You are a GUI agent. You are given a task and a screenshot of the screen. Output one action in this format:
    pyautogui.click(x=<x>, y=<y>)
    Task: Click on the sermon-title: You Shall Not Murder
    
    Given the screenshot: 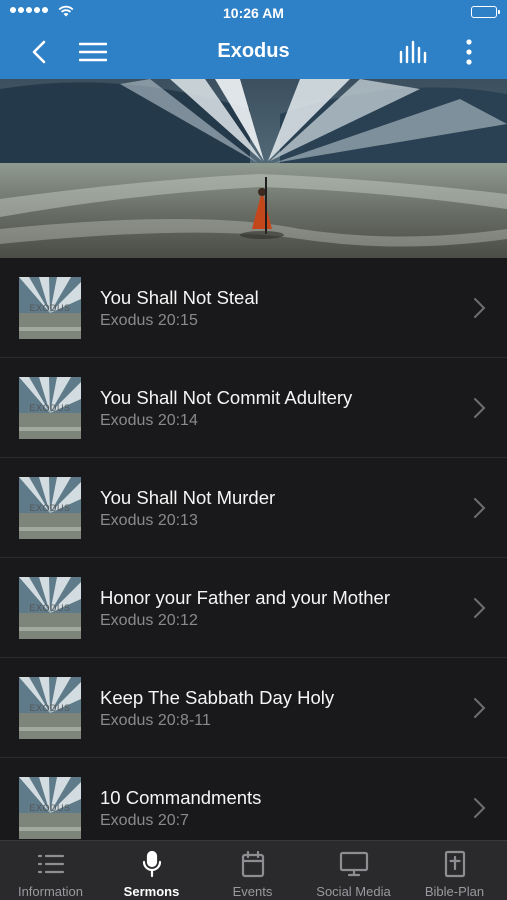 What is the action you would take?
    pyautogui.click(x=188, y=497)
    